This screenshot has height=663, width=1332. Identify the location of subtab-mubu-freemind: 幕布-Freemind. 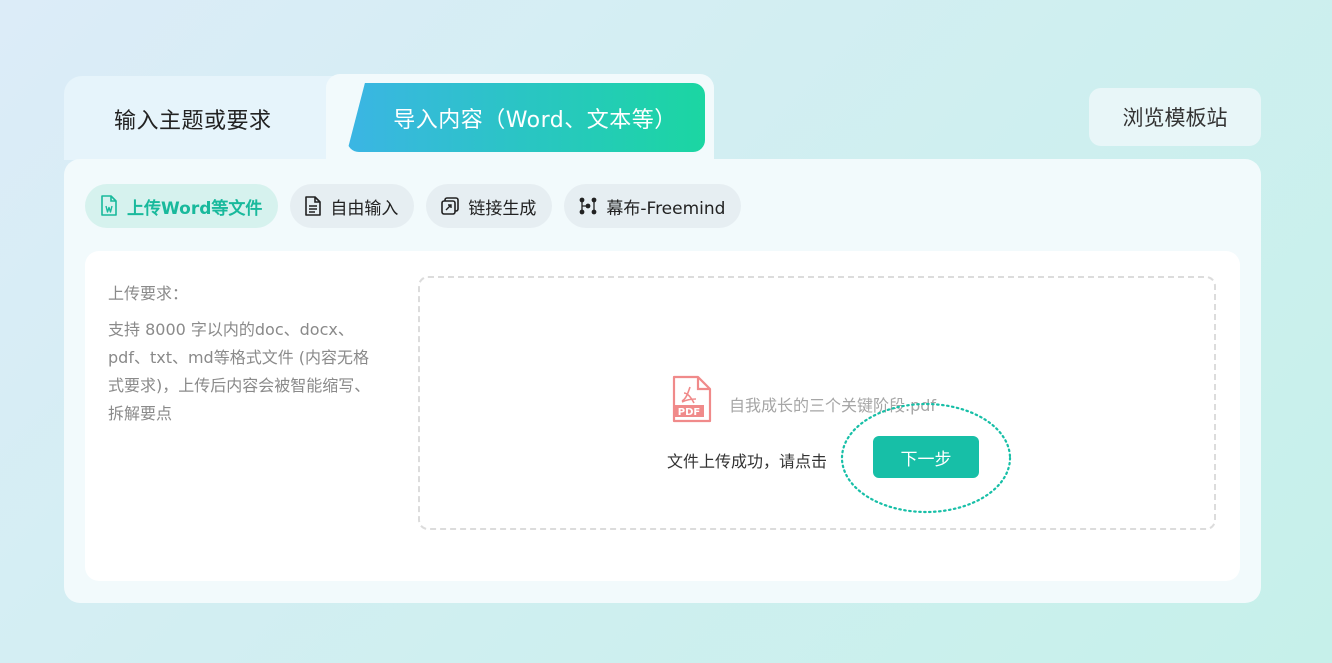
(653, 206).